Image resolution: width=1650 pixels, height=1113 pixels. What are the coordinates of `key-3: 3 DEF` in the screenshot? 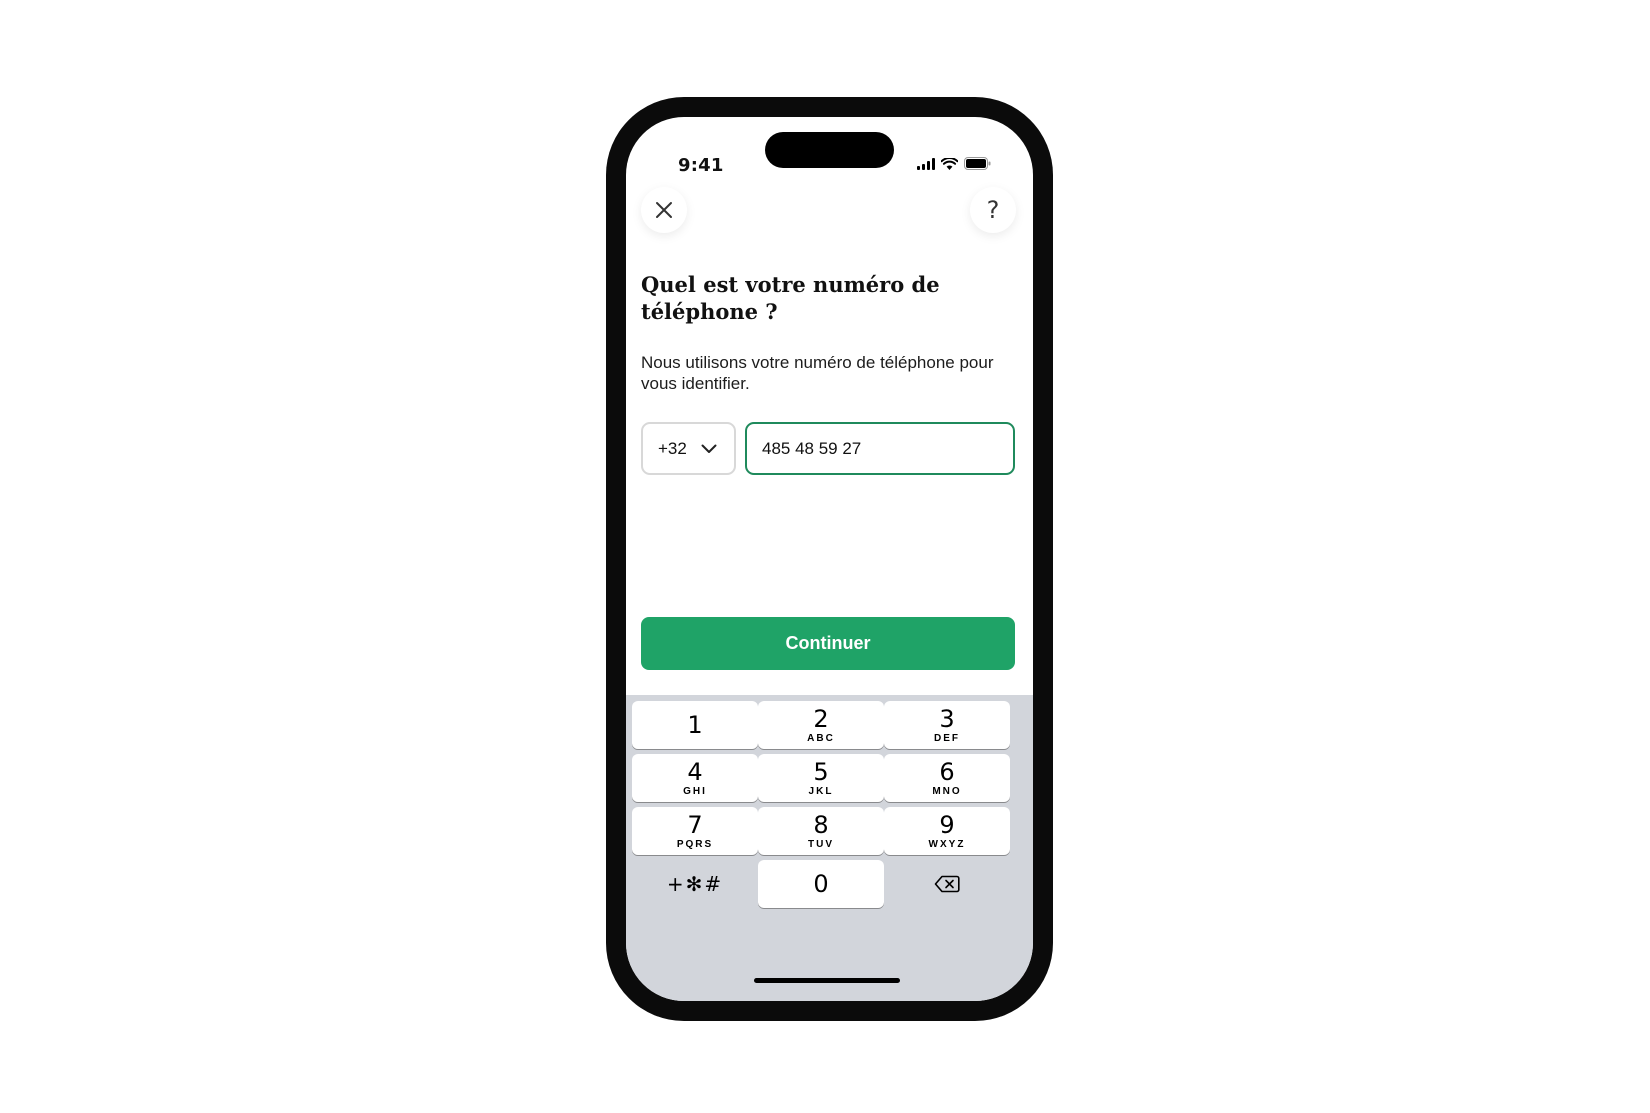 It's located at (947, 725).